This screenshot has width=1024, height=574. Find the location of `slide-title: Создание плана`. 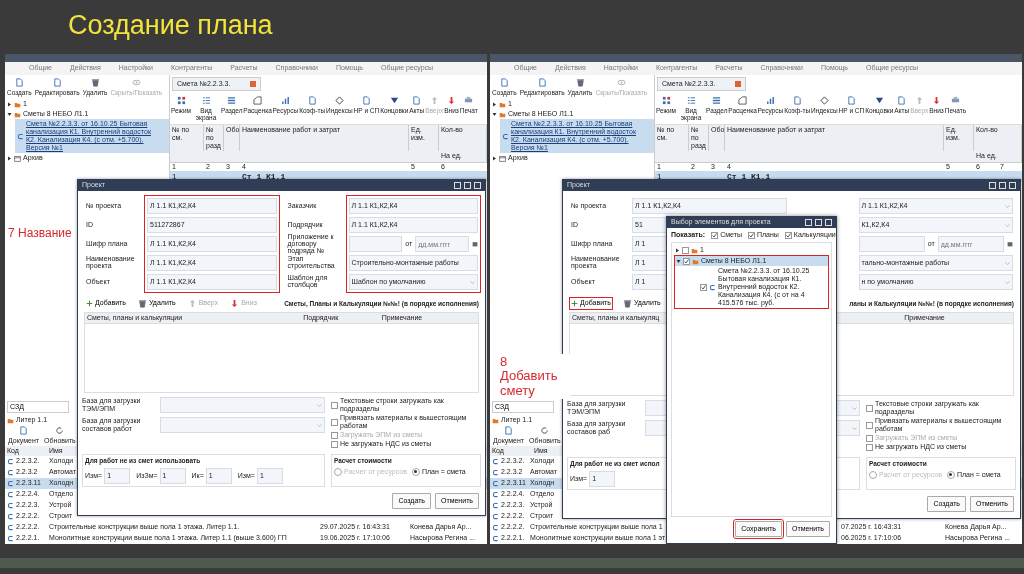

slide-title: Создание плана is located at coordinates (170, 25).